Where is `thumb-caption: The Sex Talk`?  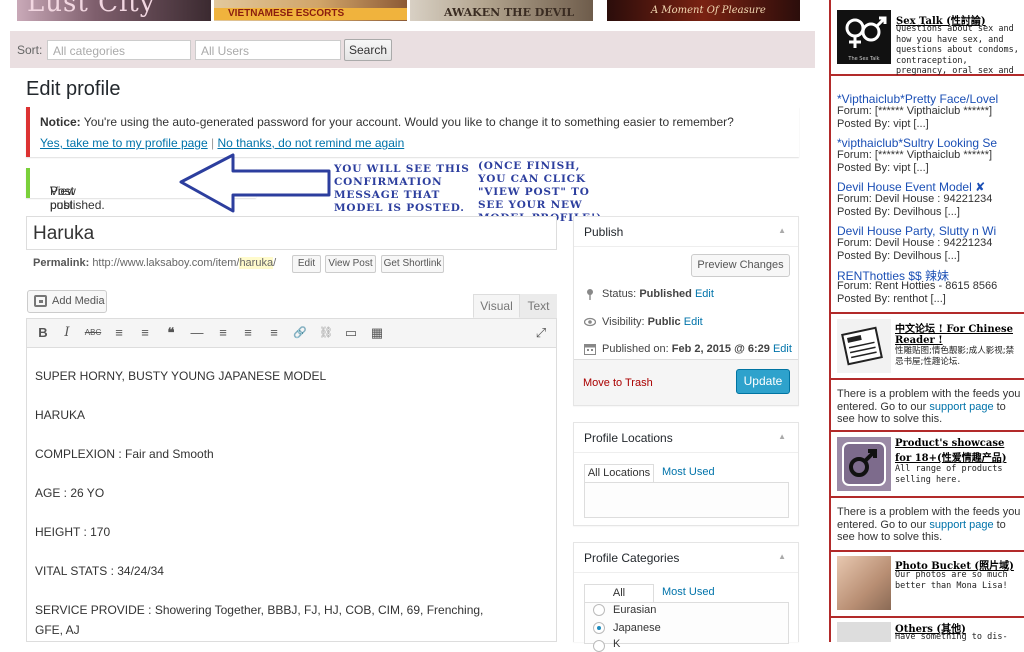 thumb-caption: The Sex Talk is located at coordinates (863, 59).